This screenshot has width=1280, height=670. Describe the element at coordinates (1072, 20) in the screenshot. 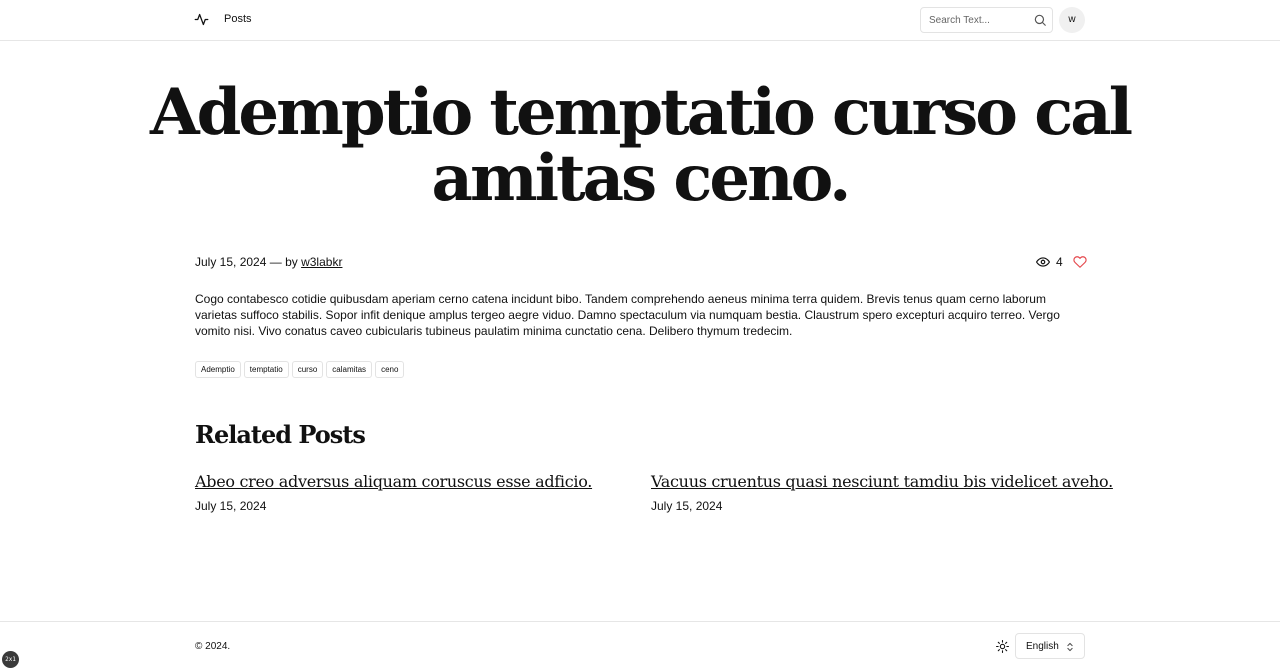

I see `user-avatar: w` at that location.